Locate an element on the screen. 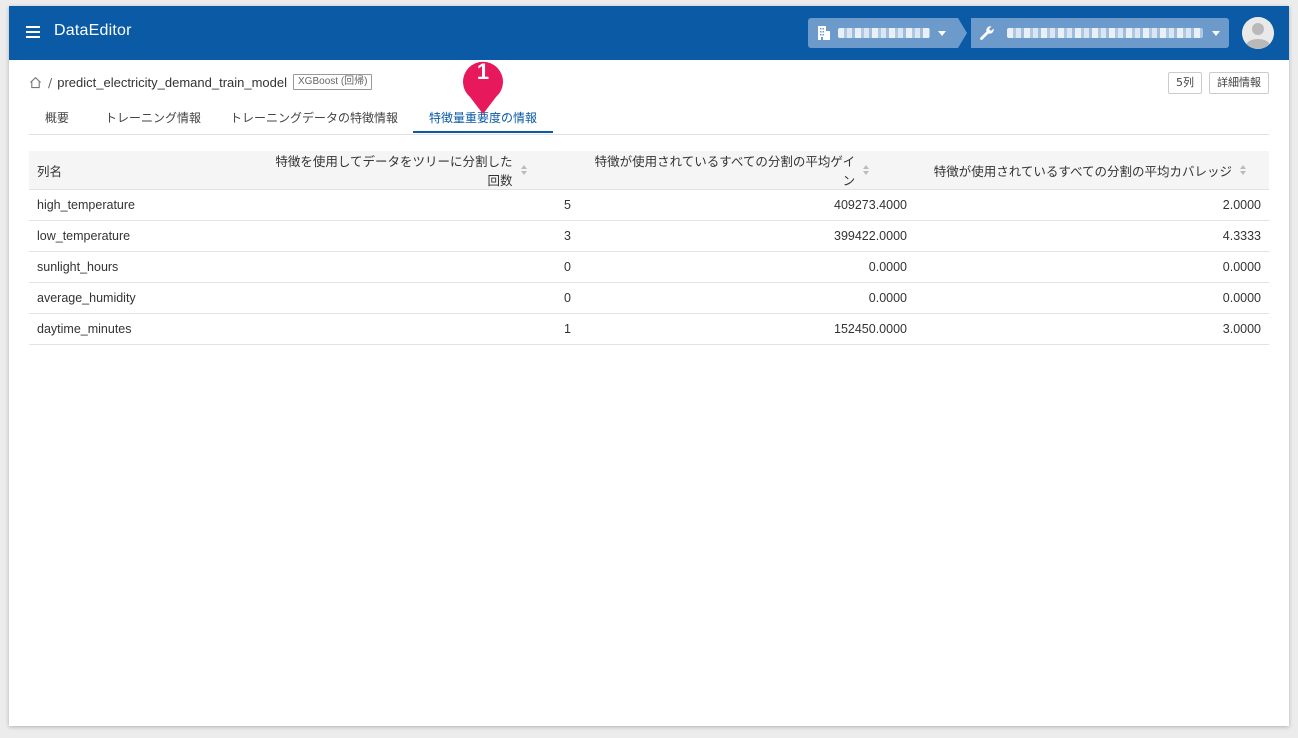 The image size is (1298, 738). cell-average-gain: 409273.4000 is located at coordinates (747, 205).